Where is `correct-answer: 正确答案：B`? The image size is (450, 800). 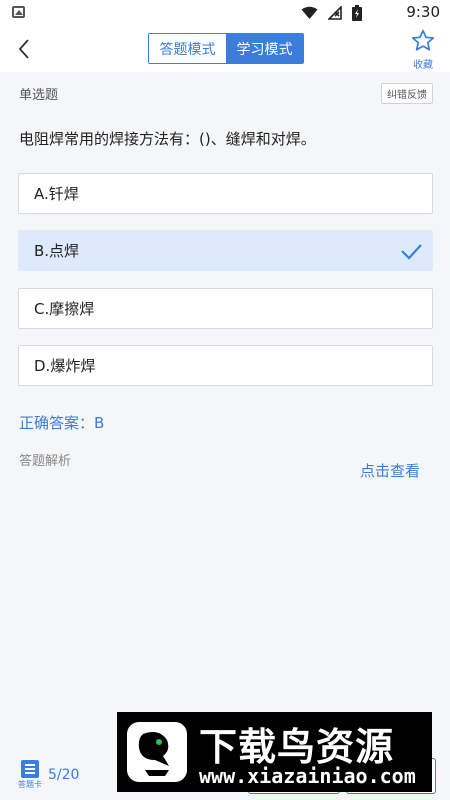 correct-answer: 正确答案：B is located at coordinates (62, 423).